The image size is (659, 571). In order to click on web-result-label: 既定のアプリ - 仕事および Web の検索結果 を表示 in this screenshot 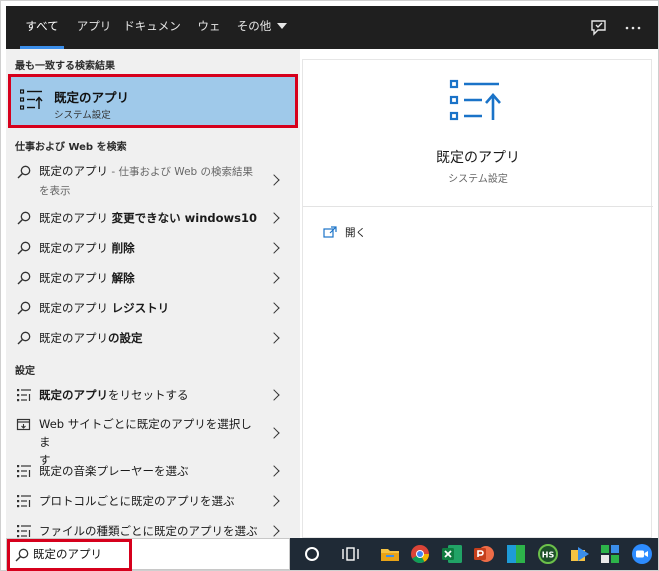, I will do `click(146, 180)`.